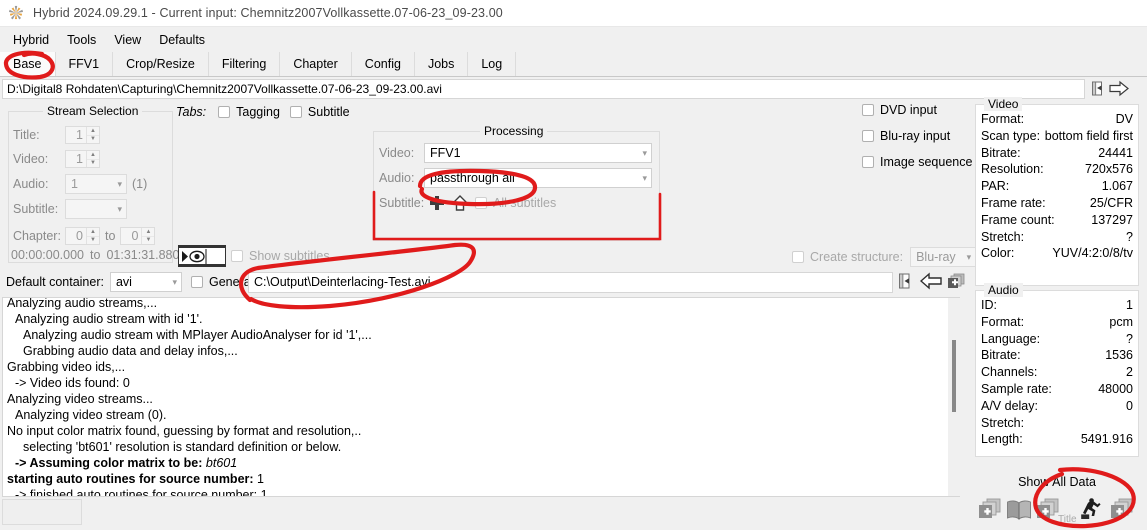 The width and height of the screenshot is (1147, 530). I want to click on create-structure-row: Create structure: Blu-ray ▾, so click(884, 257).